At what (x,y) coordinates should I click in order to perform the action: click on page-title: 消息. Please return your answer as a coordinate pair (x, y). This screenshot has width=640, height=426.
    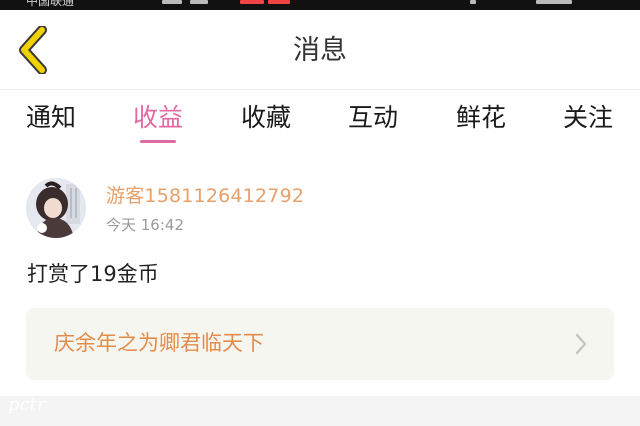
    Looking at the image, I should click on (320, 50).